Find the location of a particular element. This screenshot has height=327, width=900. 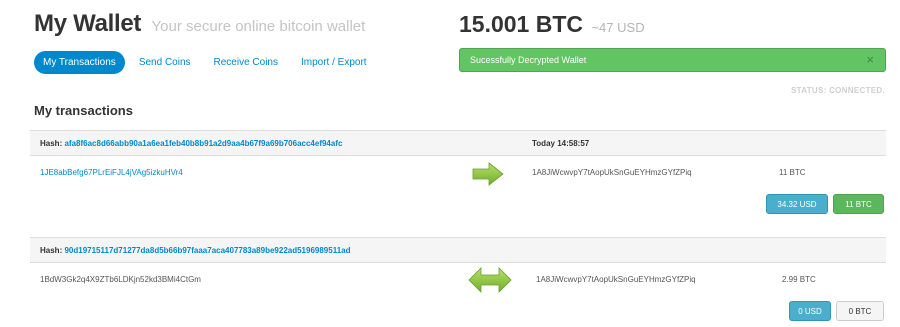

btc-value-button: 0 BTC is located at coordinates (860, 311).